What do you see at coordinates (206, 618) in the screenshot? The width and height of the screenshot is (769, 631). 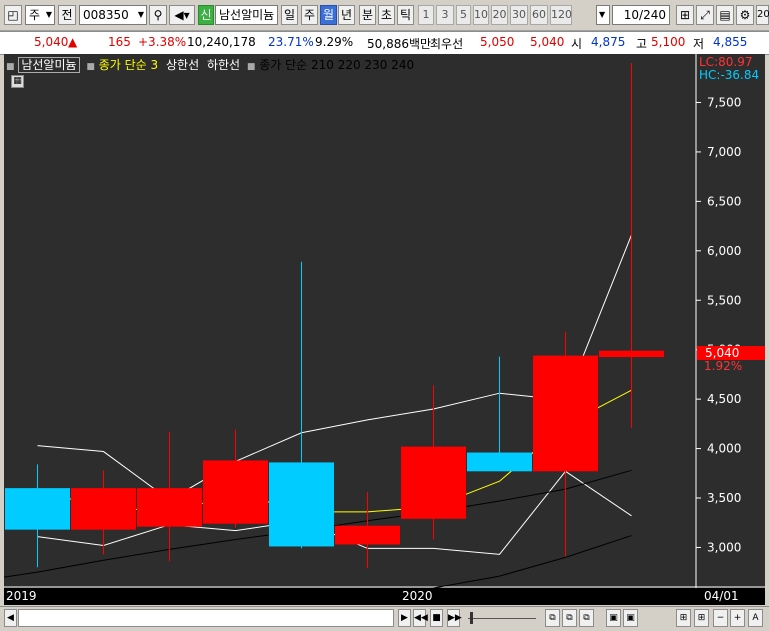 I see `scroll-track` at bounding box center [206, 618].